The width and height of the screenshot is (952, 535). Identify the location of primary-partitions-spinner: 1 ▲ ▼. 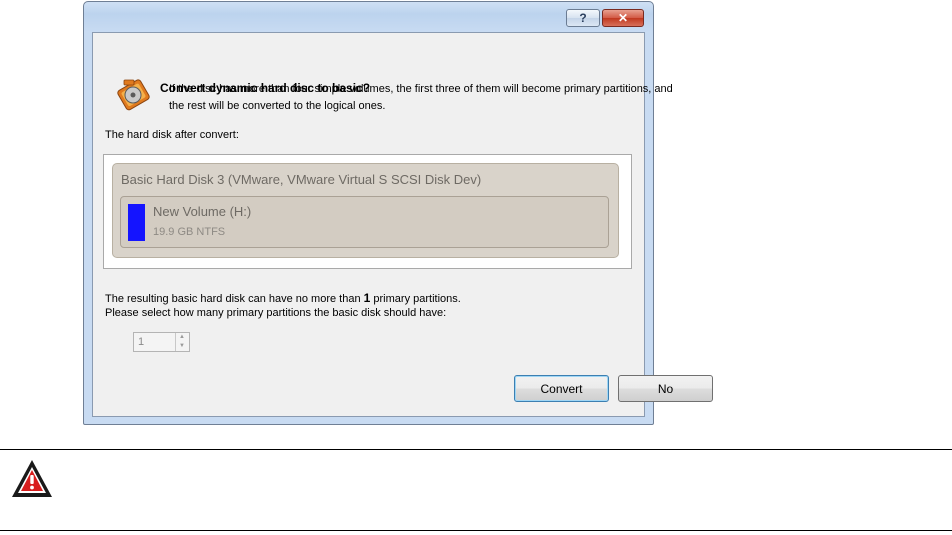
(161, 342).